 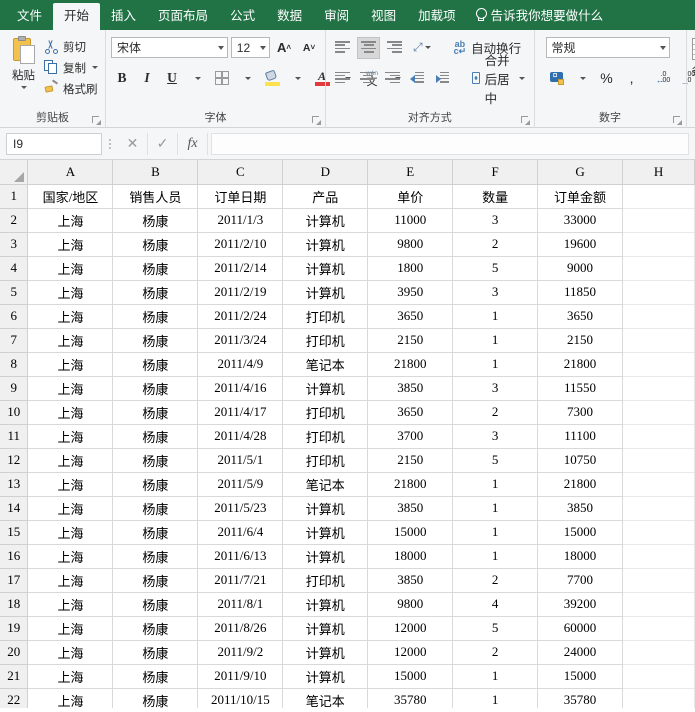 What do you see at coordinates (410, 340) in the screenshot?
I see `cell-e7: 2150` at bounding box center [410, 340].